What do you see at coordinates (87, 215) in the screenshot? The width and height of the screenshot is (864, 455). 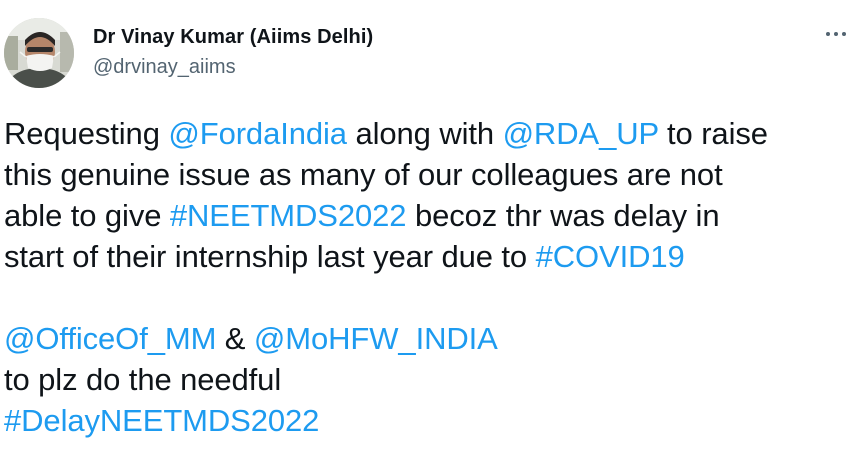 I see `text-span: able to give` at bounding box center [87, 215].